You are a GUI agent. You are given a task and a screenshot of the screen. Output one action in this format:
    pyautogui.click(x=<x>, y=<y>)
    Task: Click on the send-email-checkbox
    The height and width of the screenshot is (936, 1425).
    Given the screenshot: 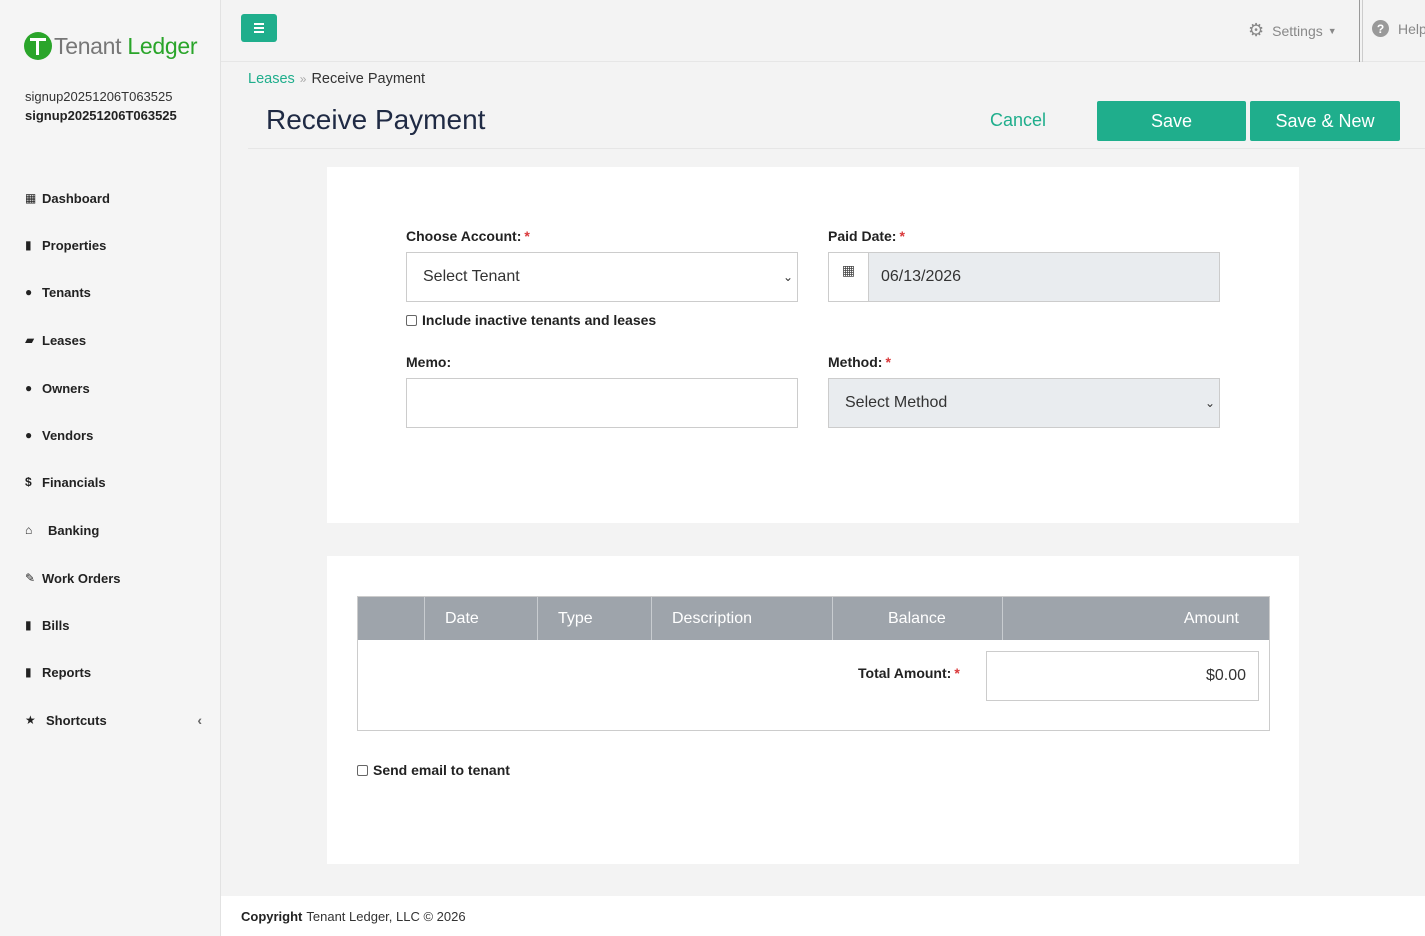 What is the action you would take?
    pyautogui.click(x=362, y=770)
    